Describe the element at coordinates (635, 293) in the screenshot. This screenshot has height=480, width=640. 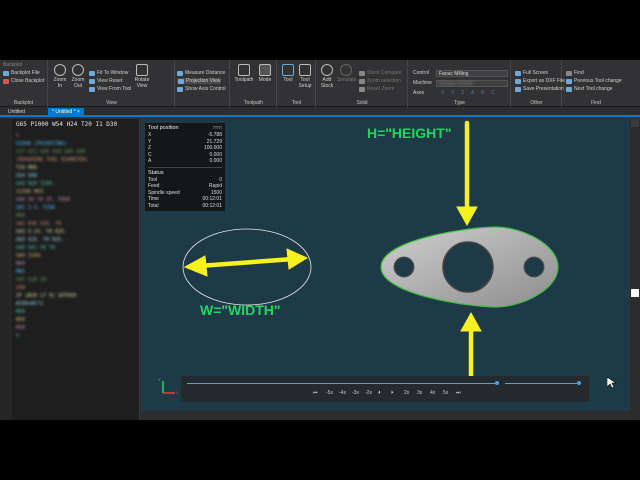
I see `scroll-thumb` at that location.